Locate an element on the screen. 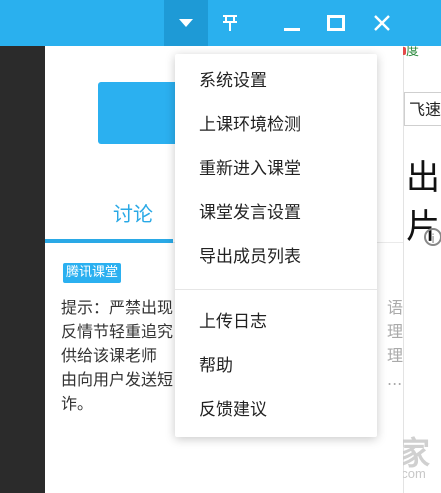  maximize-icon is located at coordinates (336, 23).